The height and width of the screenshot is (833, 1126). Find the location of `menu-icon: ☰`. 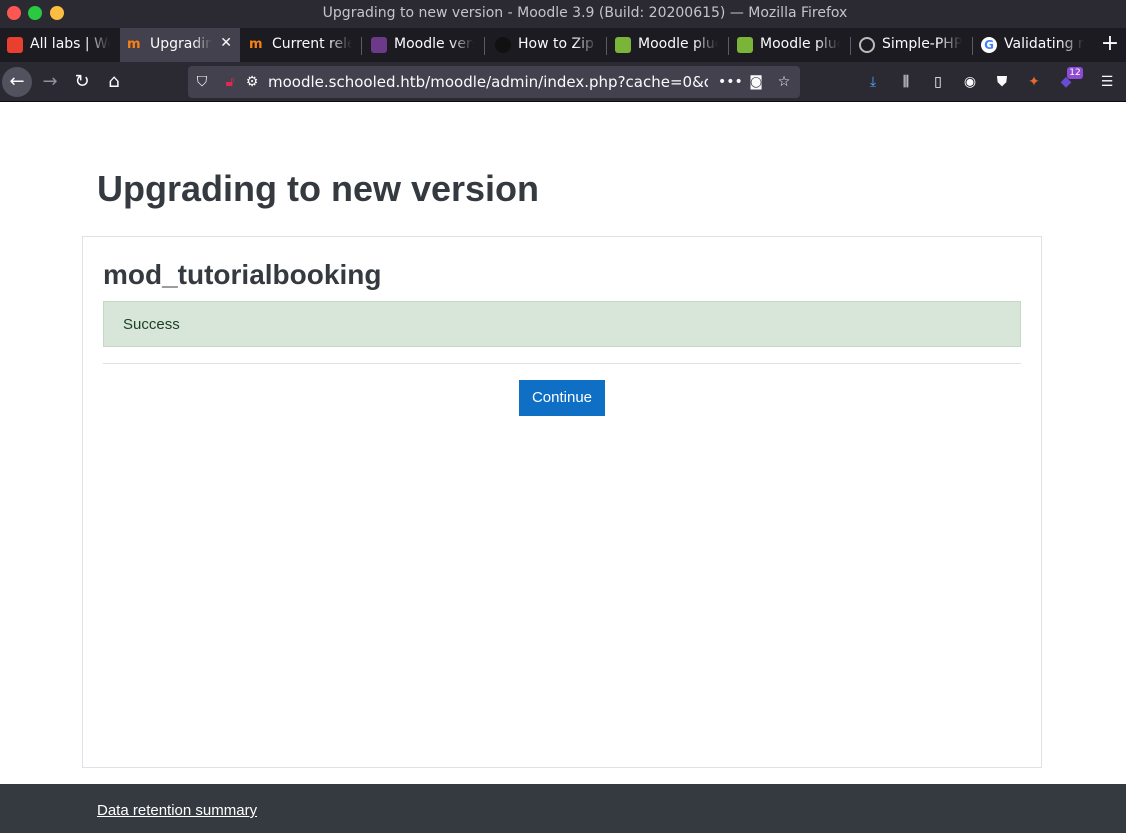

menu-icon: ☰ is located at coordinates (1107, 82).